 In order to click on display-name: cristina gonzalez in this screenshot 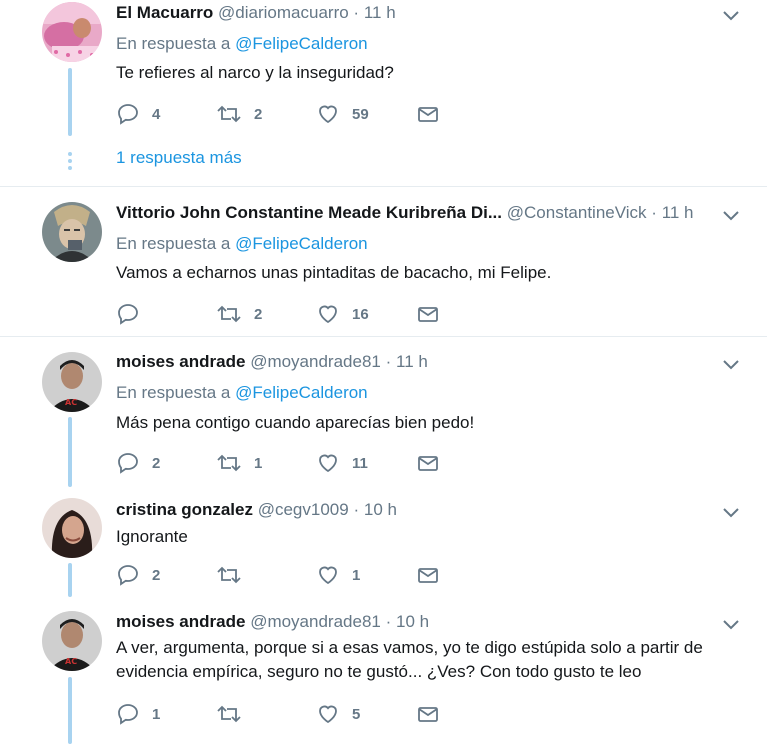, I will do `click(184, 509)`.